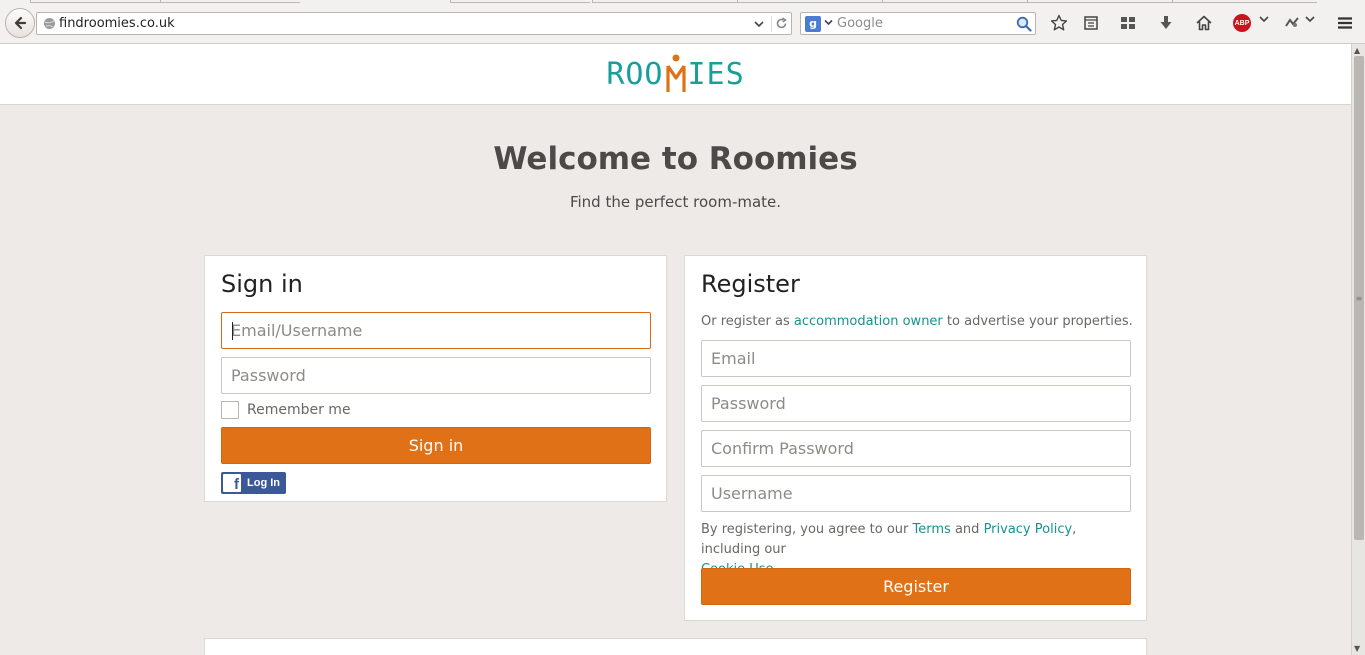 The width and height of the screenshot is (1365, 655). I want to click on reading-list-icon, so click(1091, 23).